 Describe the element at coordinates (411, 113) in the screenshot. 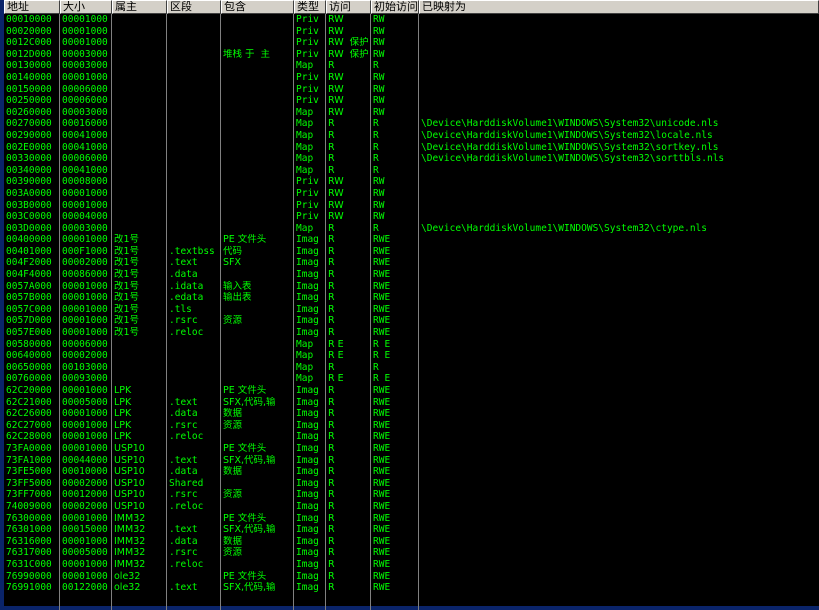

I see `table-row: 00260000 00003000 Map RW RW` at that location.